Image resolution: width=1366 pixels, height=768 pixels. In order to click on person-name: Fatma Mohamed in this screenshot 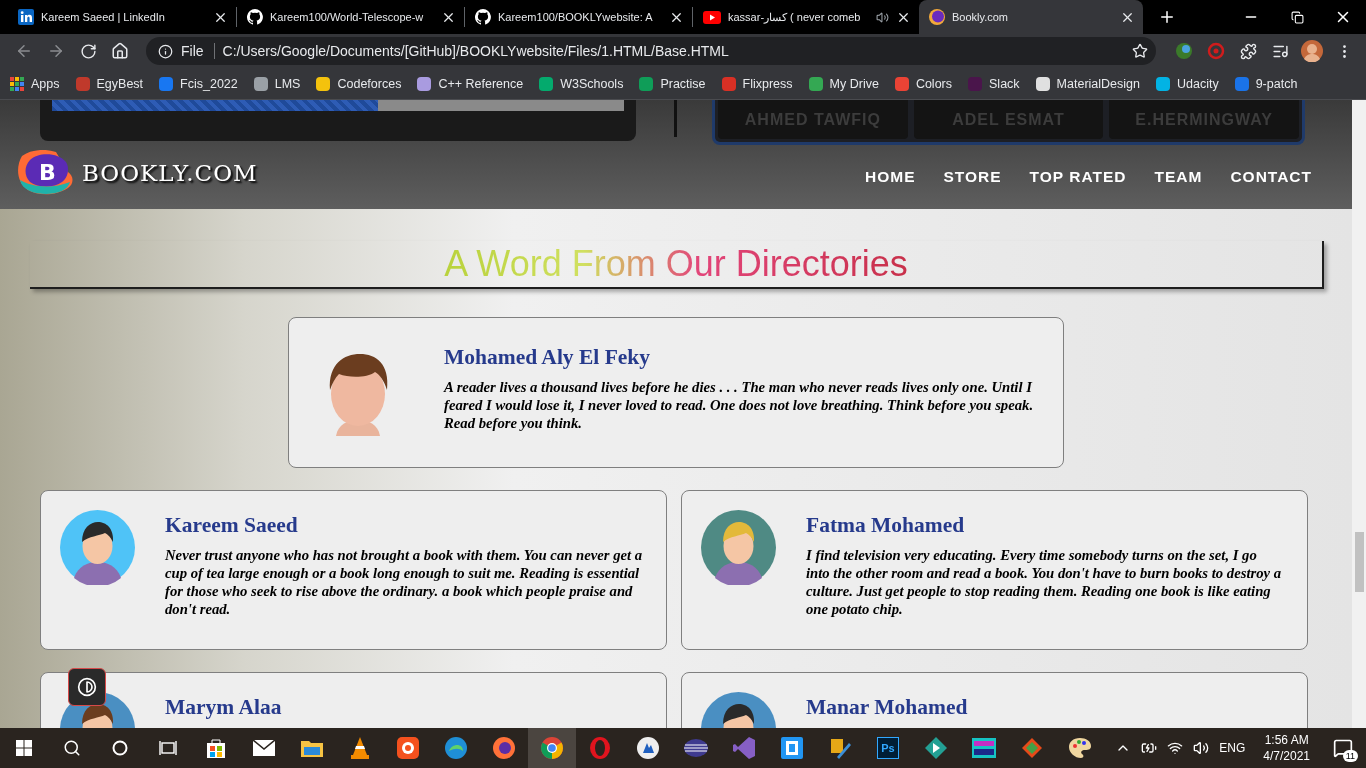, I will do `click(886, 525)`.